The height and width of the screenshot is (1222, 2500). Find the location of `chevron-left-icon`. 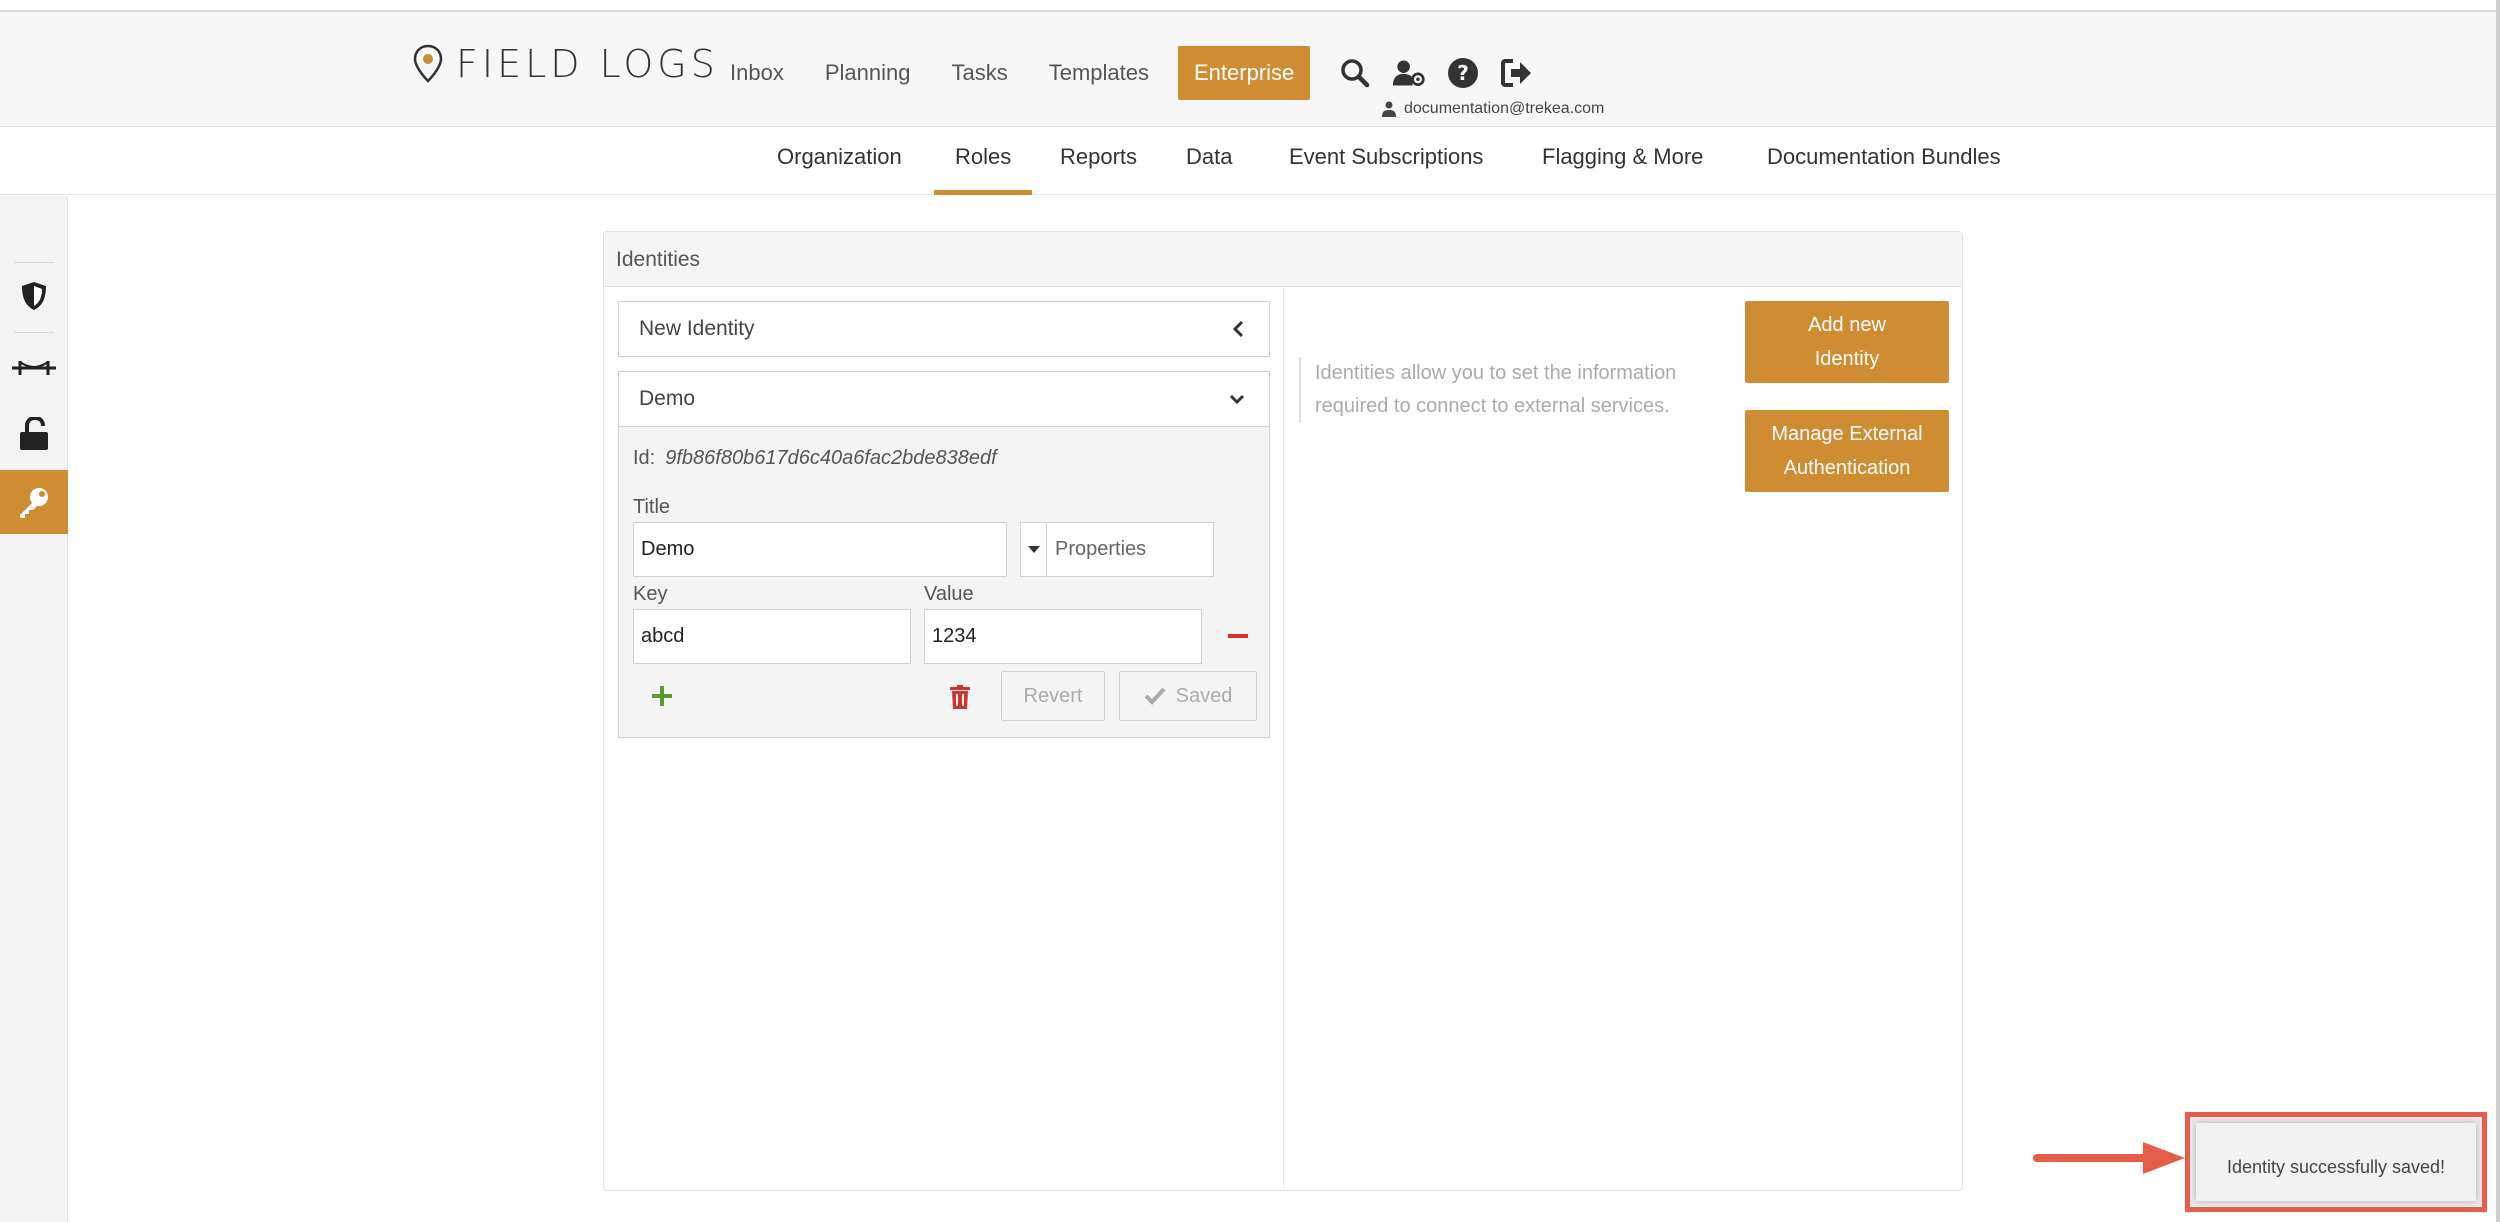

chevron-left-icon is located at coordinates (1238, 339).